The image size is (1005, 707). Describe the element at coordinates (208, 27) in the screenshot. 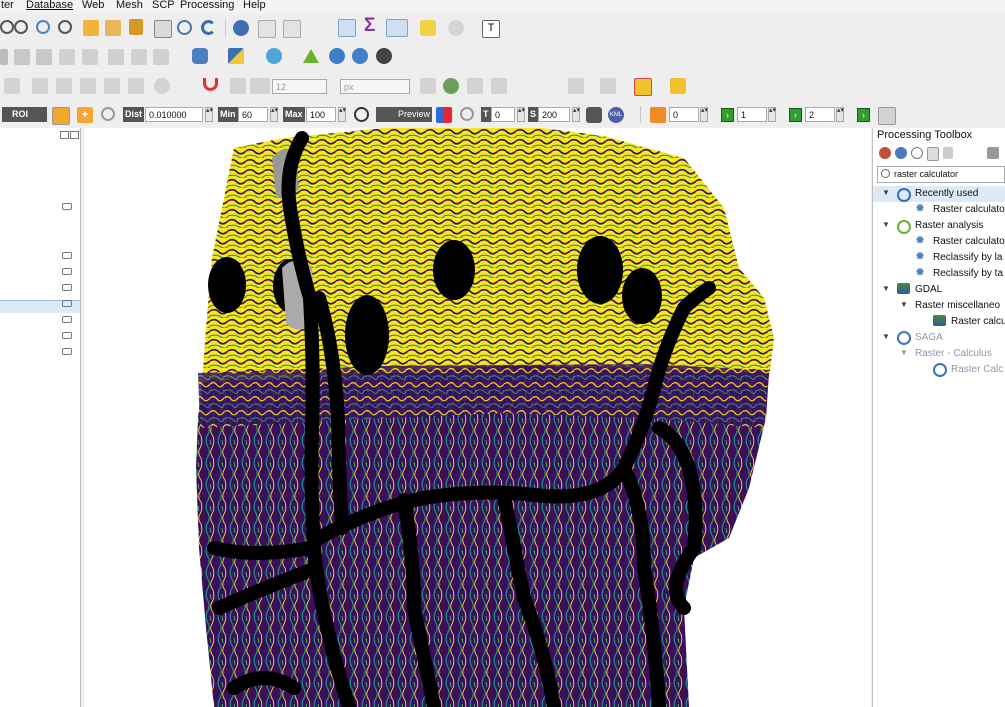

I see `refresh-icon` at that location.